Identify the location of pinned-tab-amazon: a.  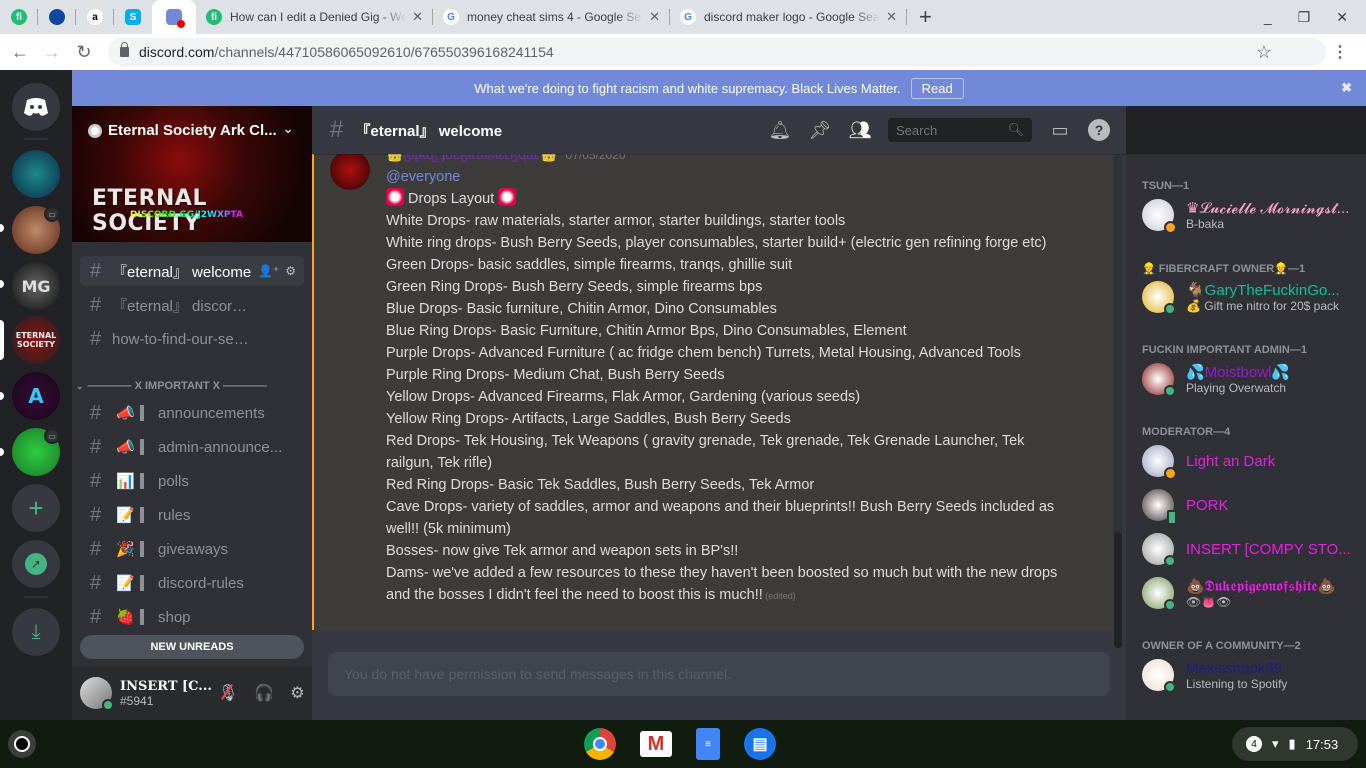
(95, 17).